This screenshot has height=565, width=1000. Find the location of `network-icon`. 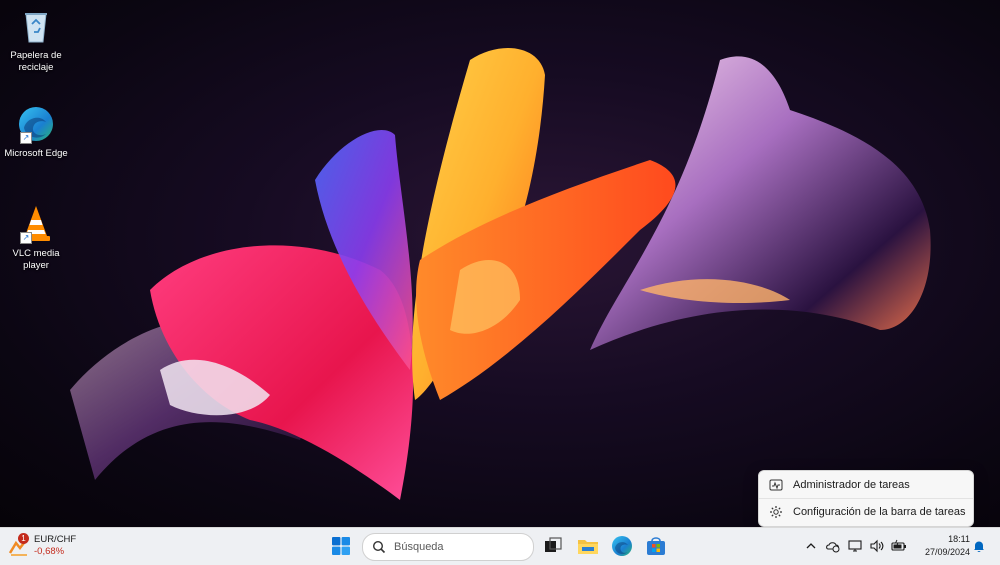

network-icon is located at coordinates (855, 546).